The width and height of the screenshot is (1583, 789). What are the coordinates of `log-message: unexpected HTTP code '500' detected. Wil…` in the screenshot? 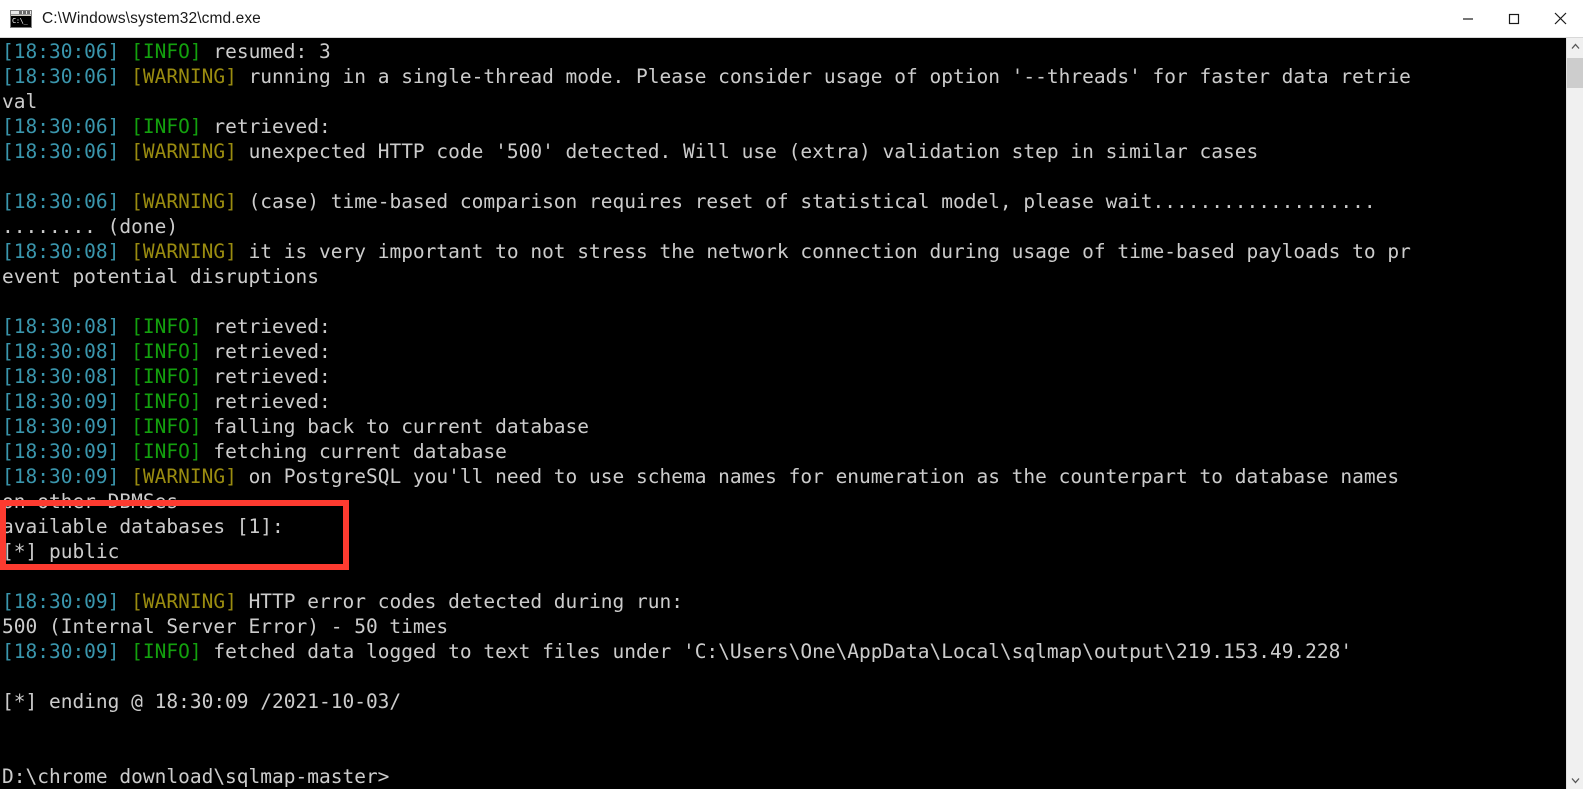 It's located at (747, 151).